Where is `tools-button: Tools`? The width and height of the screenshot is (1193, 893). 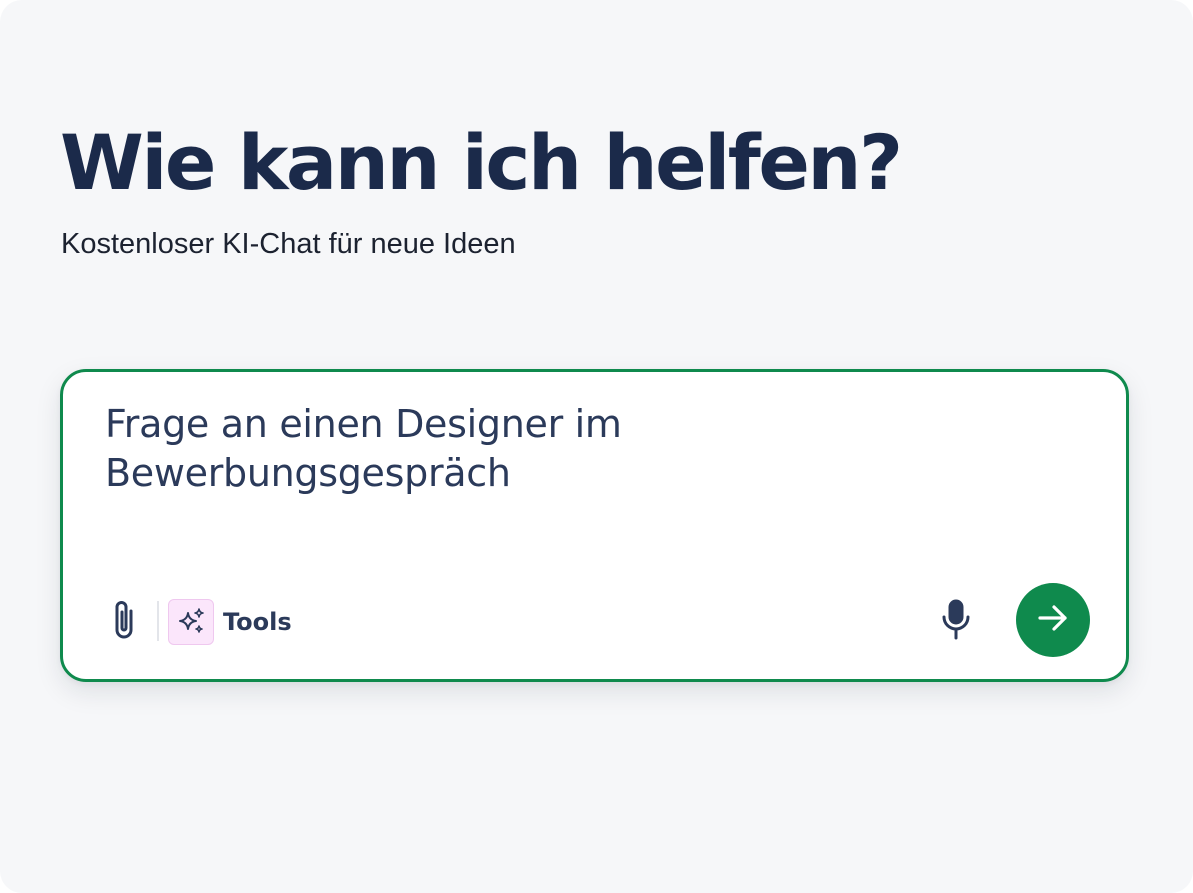
tools-button: Tools is located at coordinates (230, 622).